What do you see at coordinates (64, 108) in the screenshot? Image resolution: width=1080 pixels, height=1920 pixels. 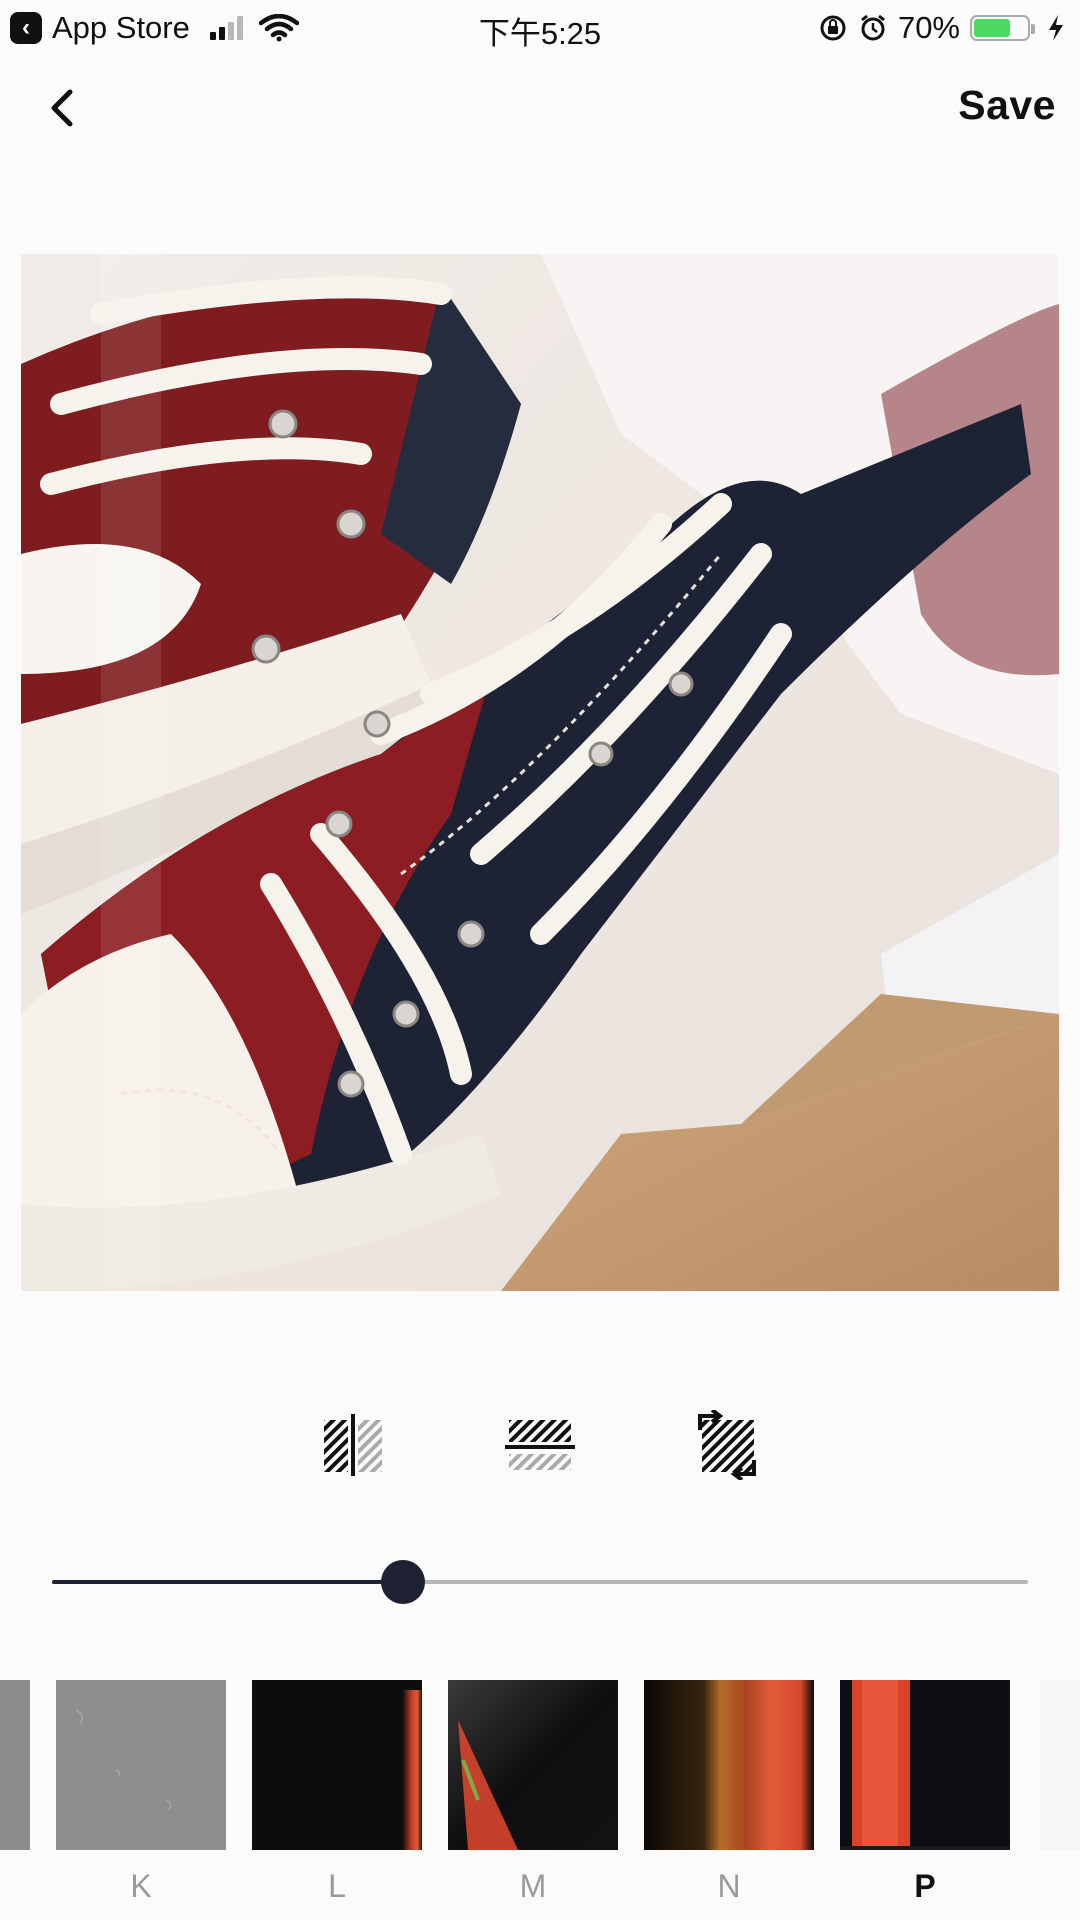 I see `chevron-left-icon` at bounding box center [64, 108].